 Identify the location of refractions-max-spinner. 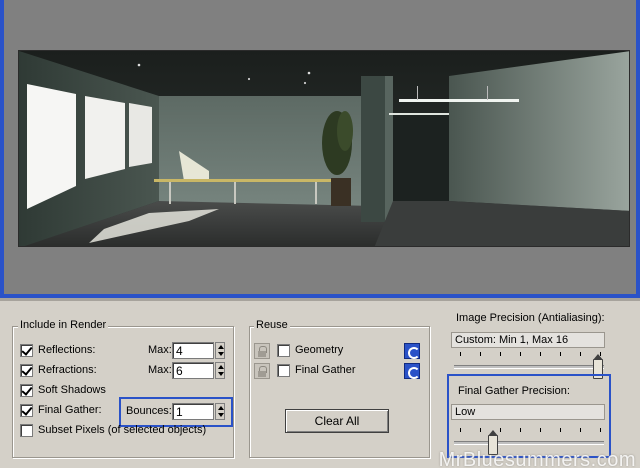
(220, 370).